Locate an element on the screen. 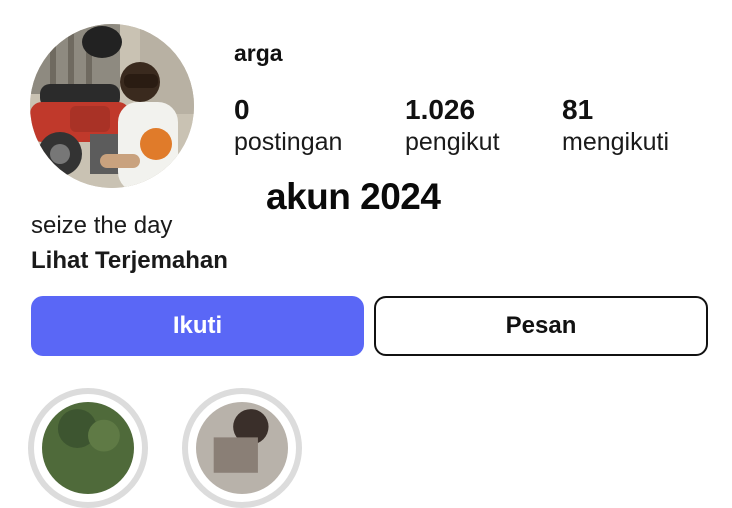 The height and width of the screenshot is (508, 732). stat-posts-count: 0 is located at coordinates (242, 109).